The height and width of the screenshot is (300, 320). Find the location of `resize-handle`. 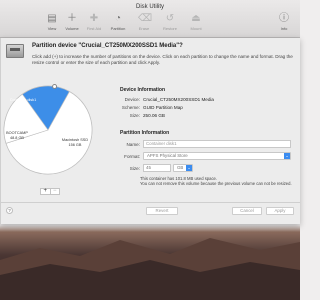

resize-handle is located at coordinates (55, 86).